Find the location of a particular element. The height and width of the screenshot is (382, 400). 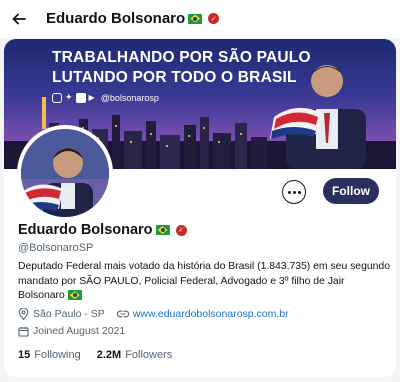

following-count: 15 is located at coordinates (24, 355).